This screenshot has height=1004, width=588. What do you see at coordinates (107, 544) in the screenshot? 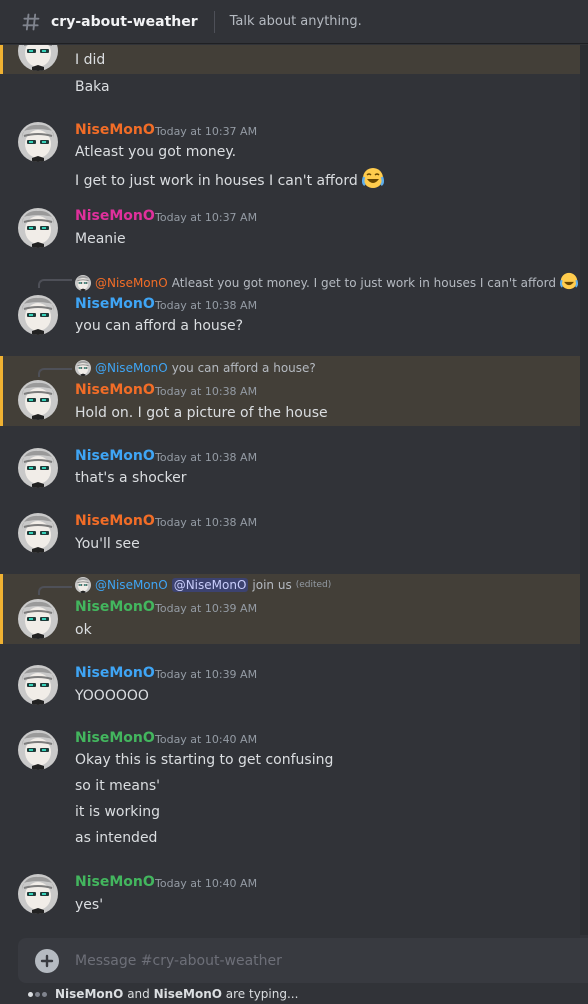
I see `message-line: You'll see` at bounding box center [107, 544].